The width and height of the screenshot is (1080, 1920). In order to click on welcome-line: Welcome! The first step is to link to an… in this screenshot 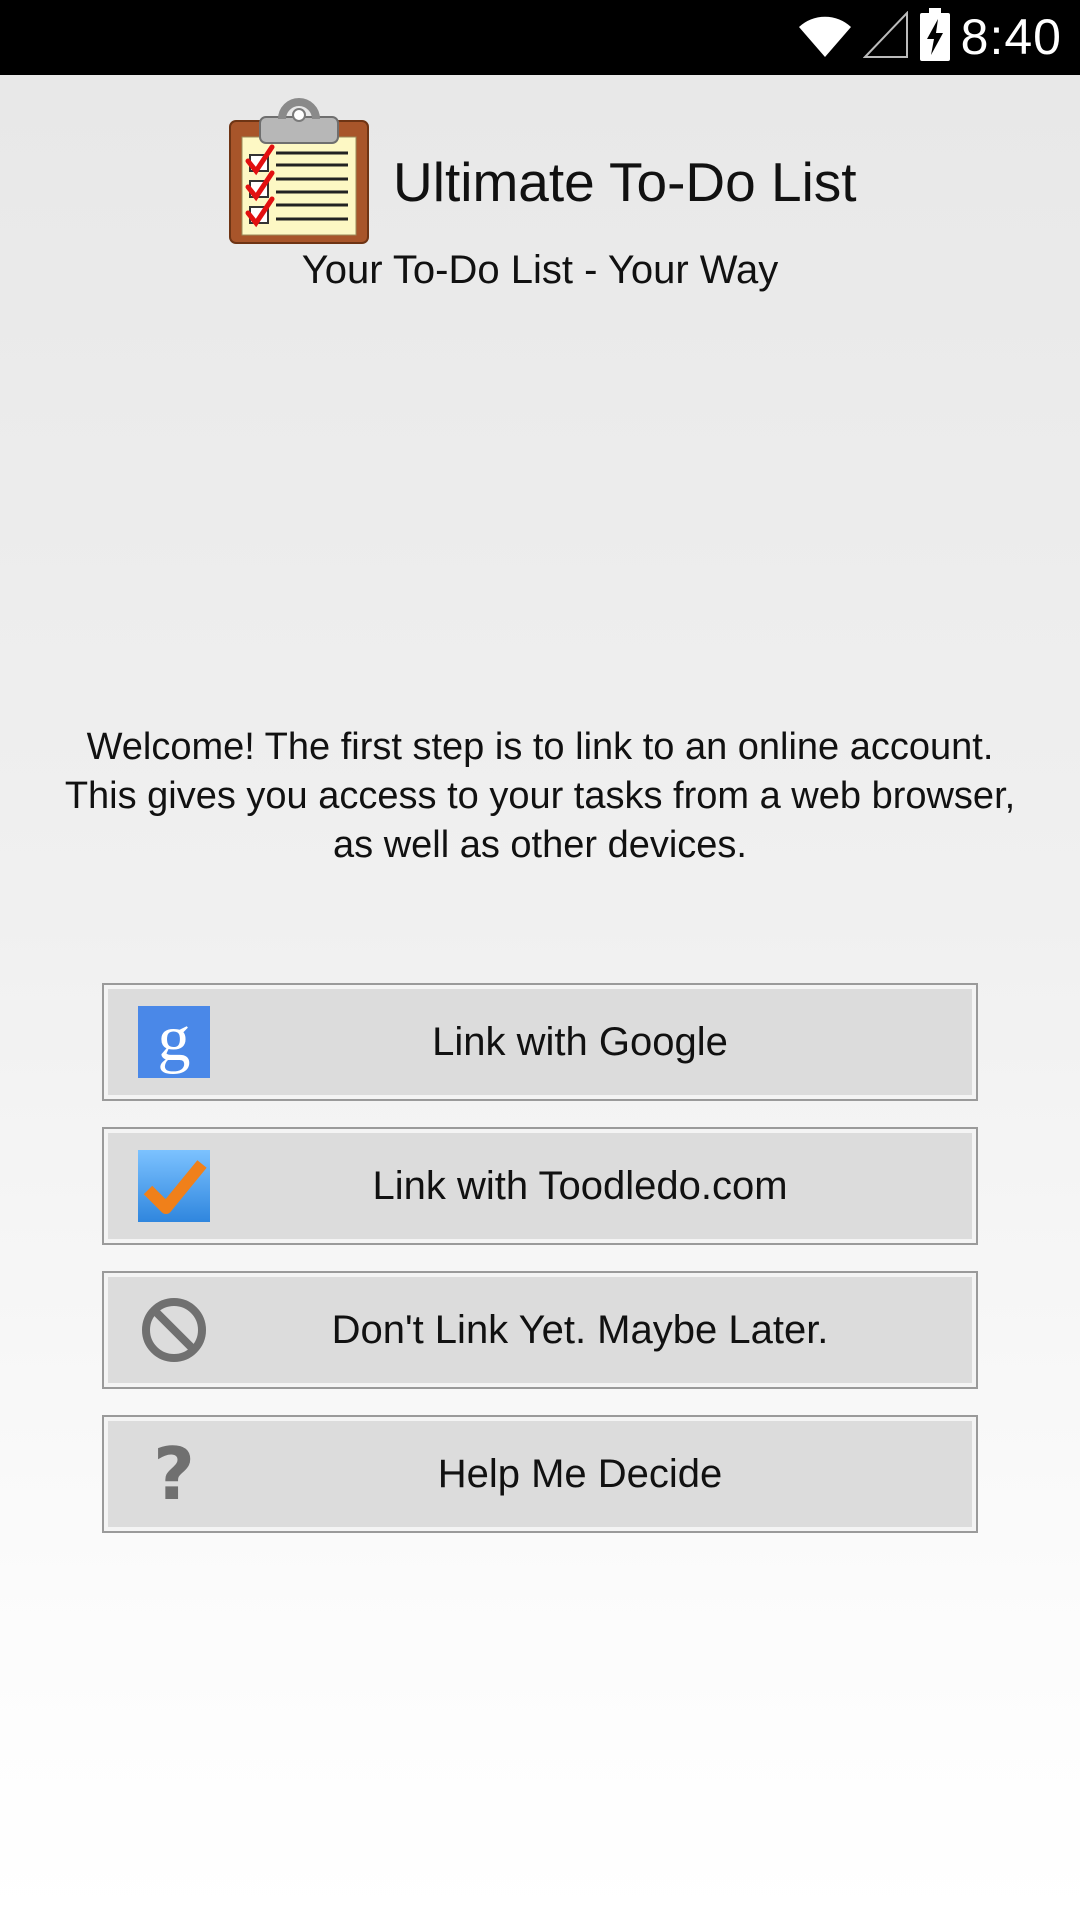, I will do `click(540, 747)`.